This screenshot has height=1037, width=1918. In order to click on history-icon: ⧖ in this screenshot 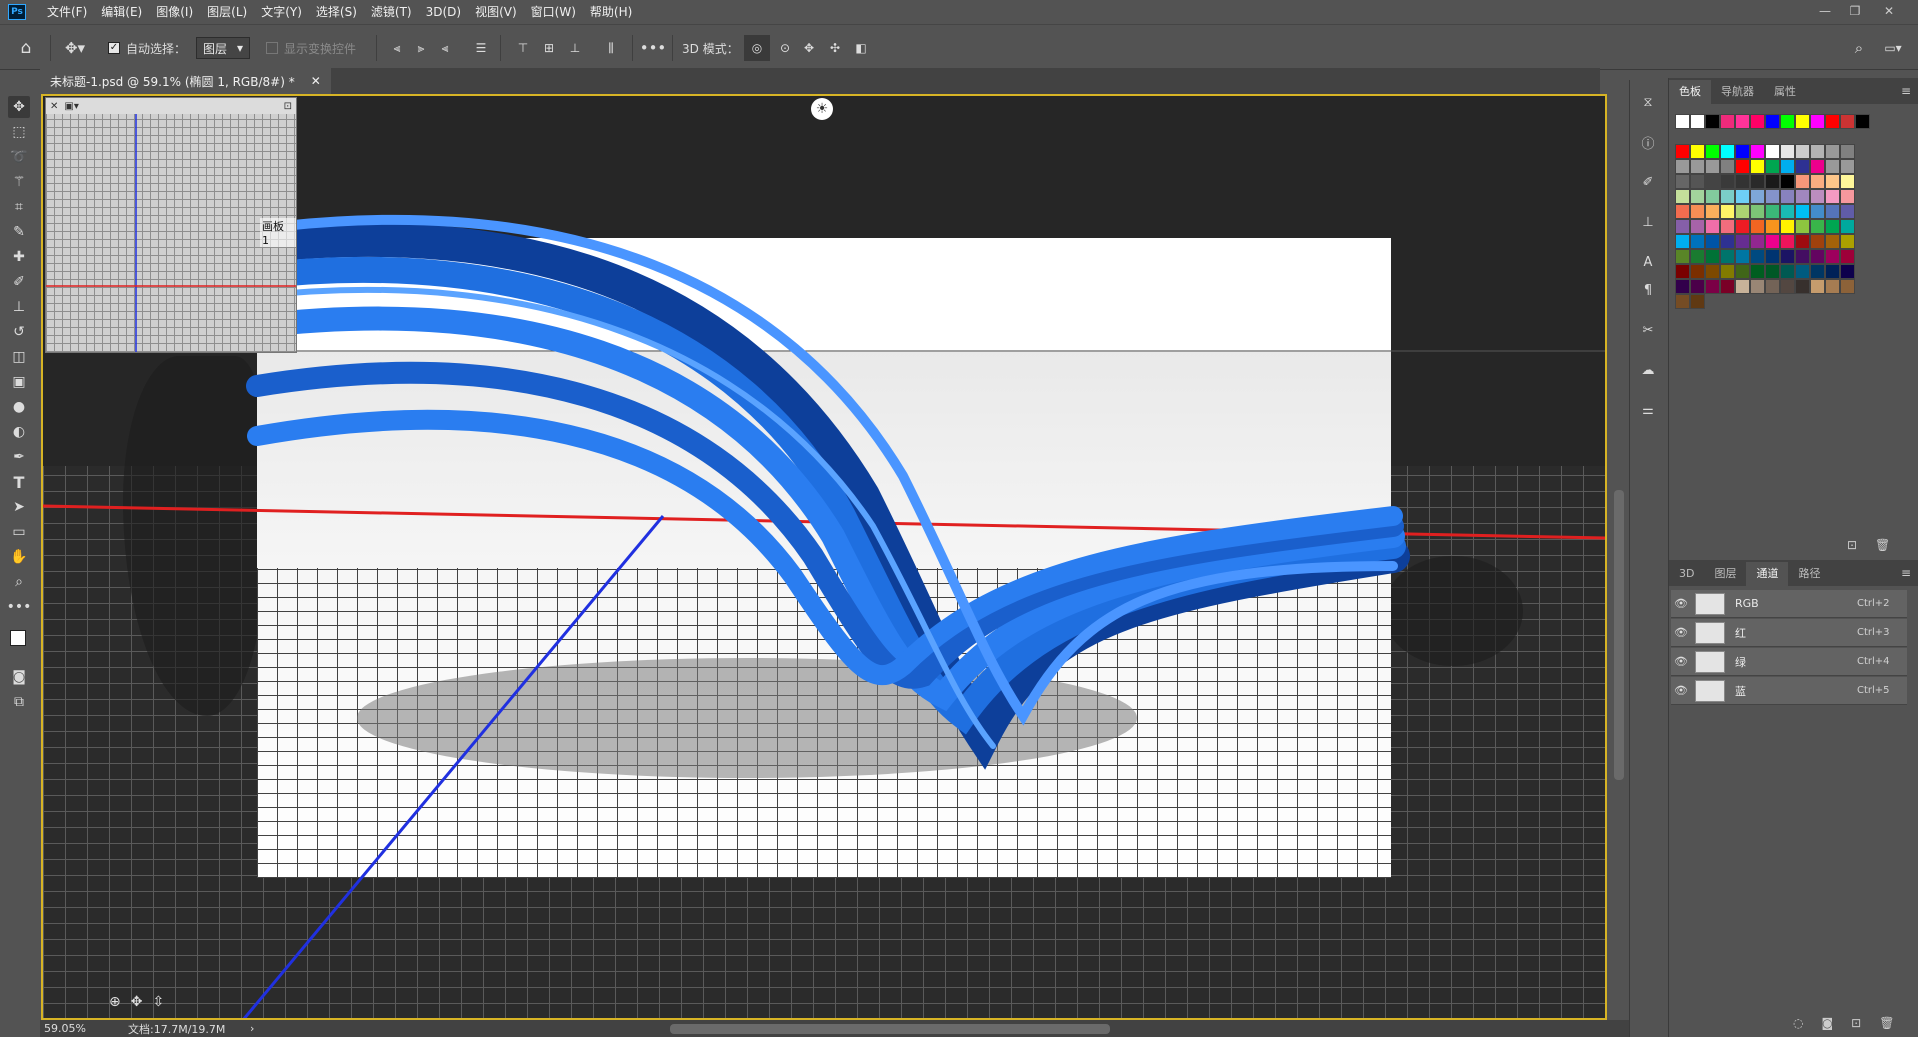, I will do `click(1648, 102)`.